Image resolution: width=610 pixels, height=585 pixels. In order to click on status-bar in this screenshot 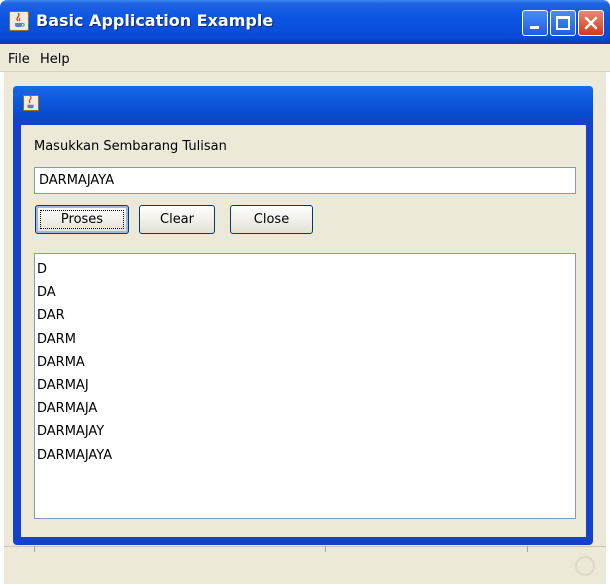, I will do `click(305, 564)`.